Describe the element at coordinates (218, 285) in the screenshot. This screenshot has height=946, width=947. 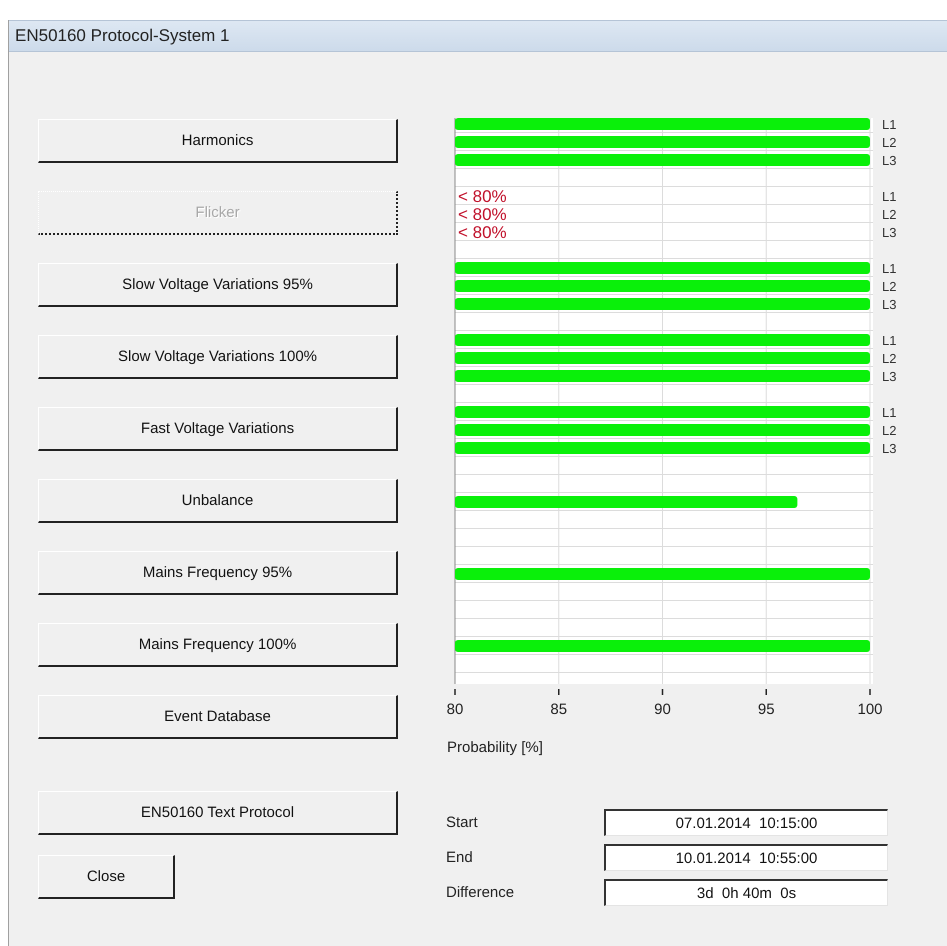
I see `report-button: Slow Voltage Variations 95%` at that location.